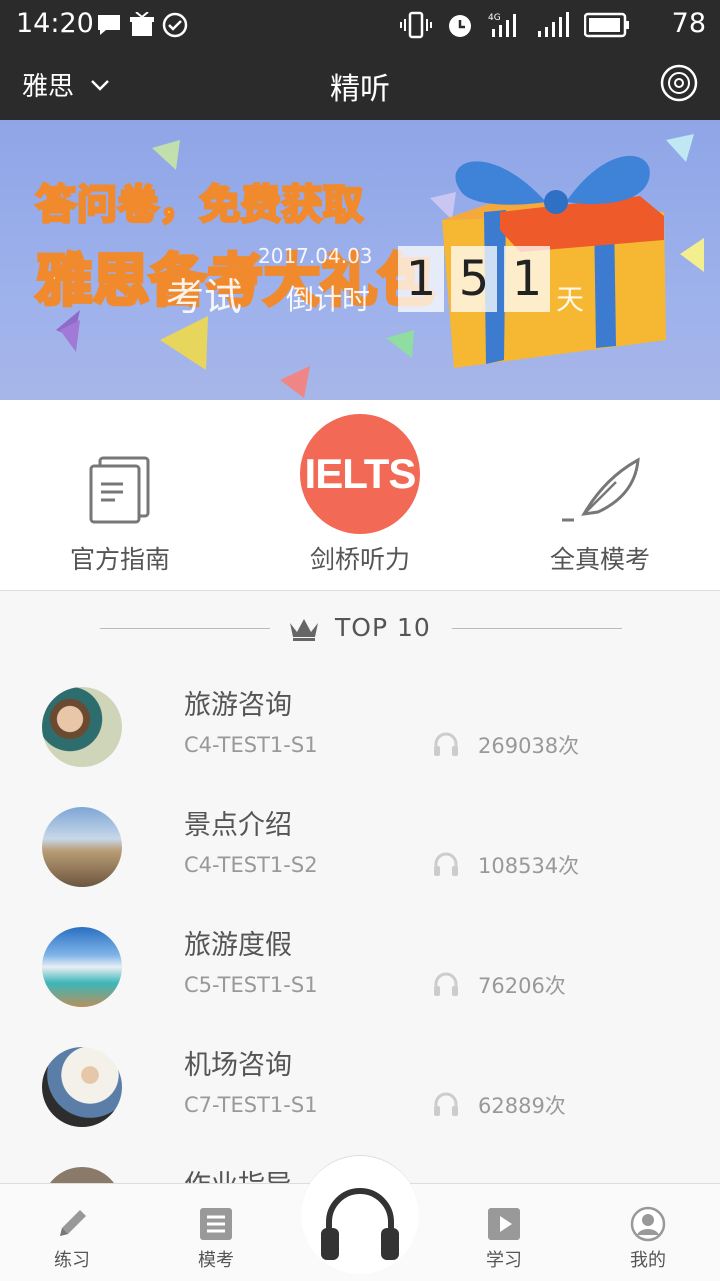 The width and height of the screenshot is (720, 1281). What do you see at coordinates (251, 745) in the screenshot?
I see `item-code: C4-TEST1-S1` at bounding box center [251, 745].